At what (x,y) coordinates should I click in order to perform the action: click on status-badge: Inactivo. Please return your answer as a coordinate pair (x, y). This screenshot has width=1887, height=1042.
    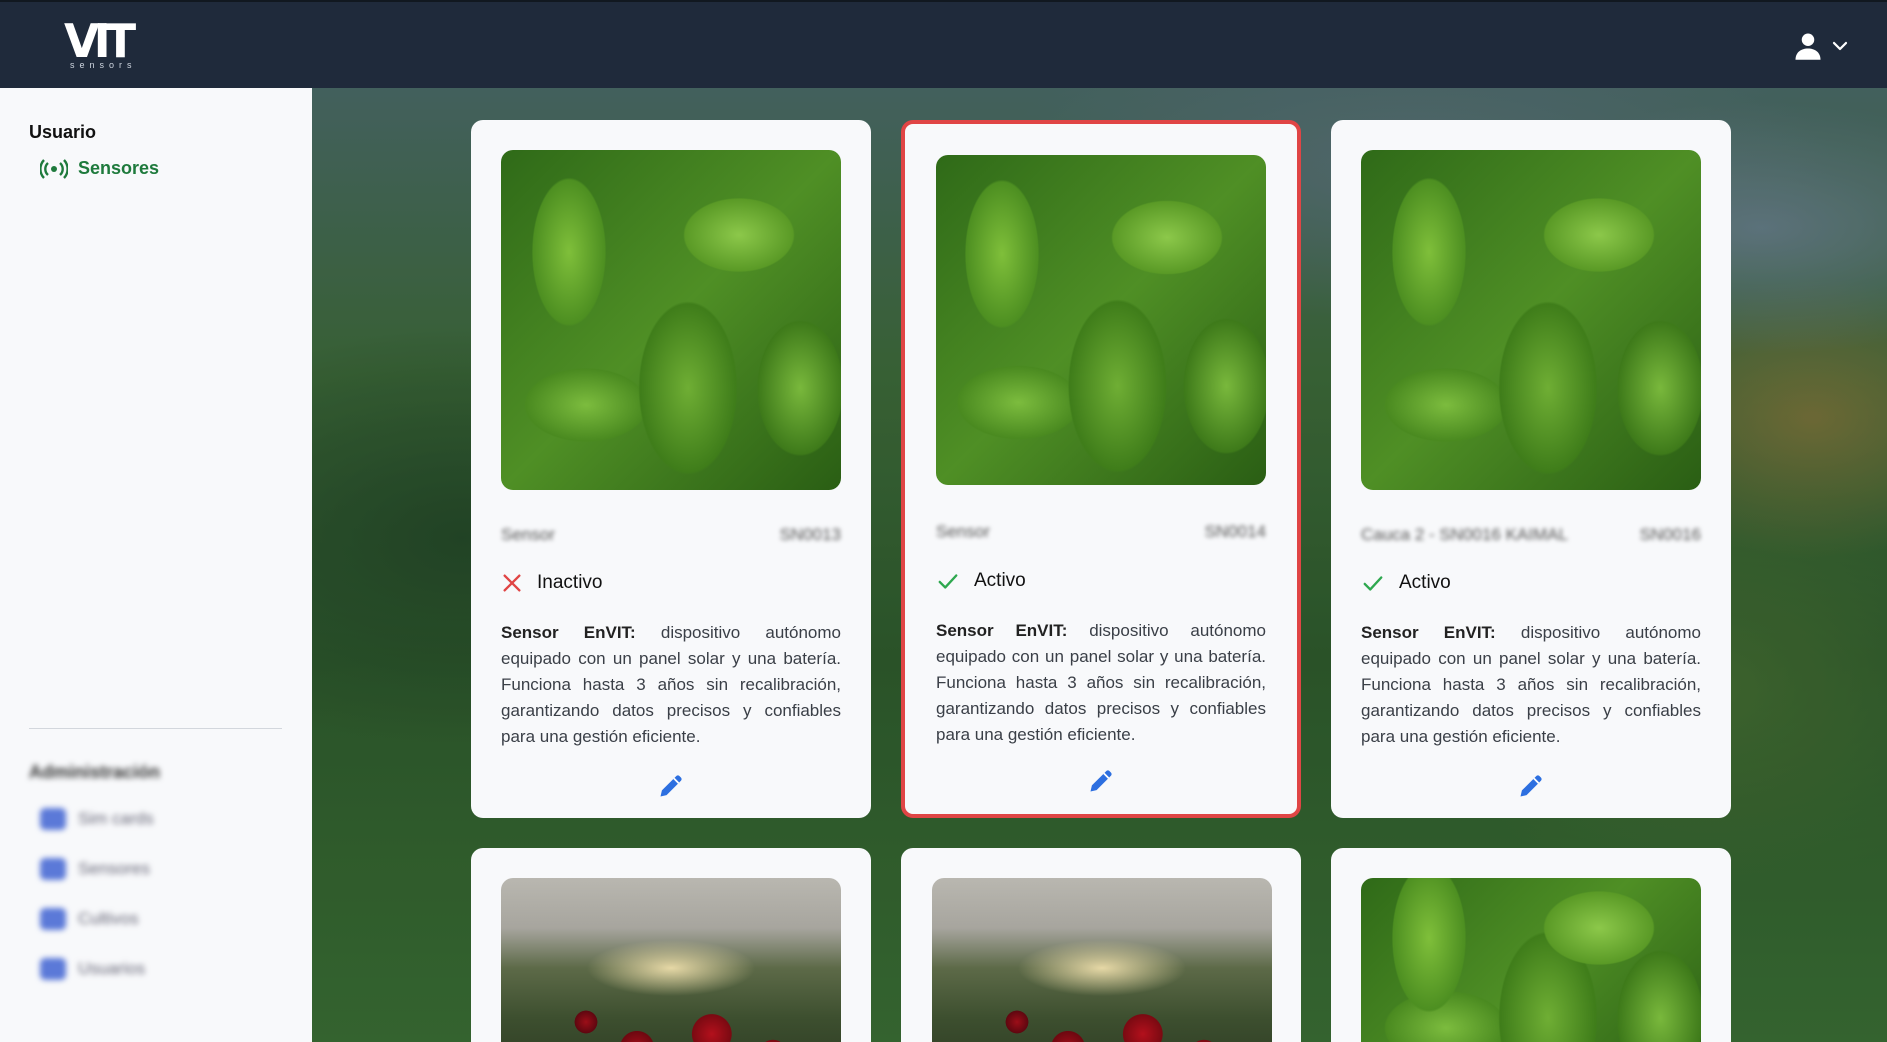
    Looking at the image, I should click on (551, 583).